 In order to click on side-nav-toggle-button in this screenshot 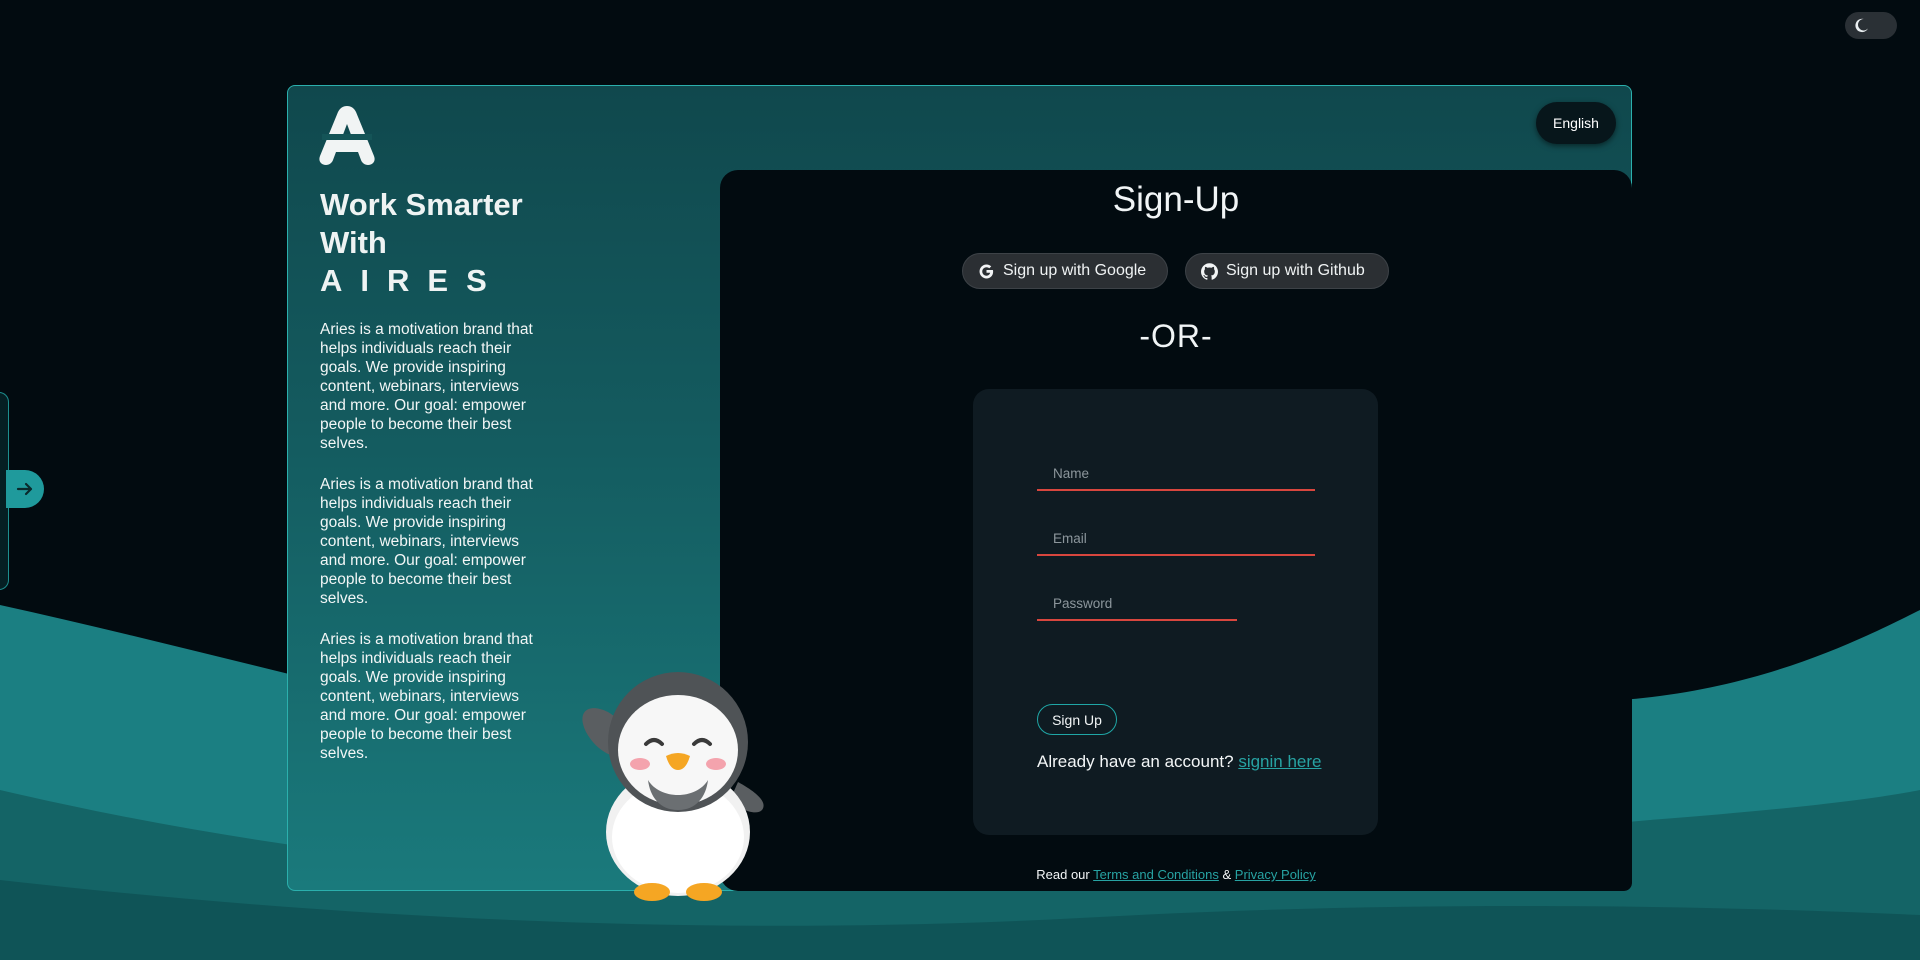, I will do `click(25, 489)`.